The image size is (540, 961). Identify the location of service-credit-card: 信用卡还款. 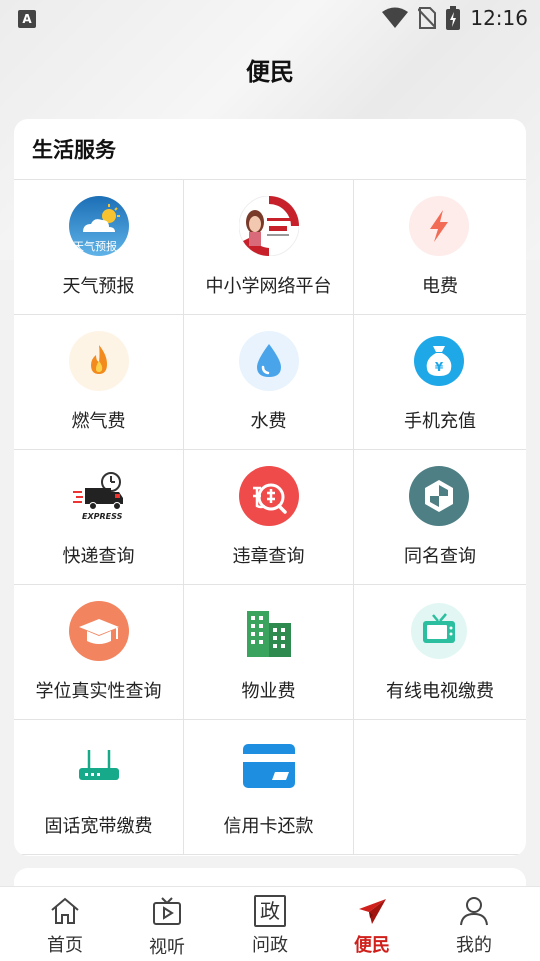
(269, 787).